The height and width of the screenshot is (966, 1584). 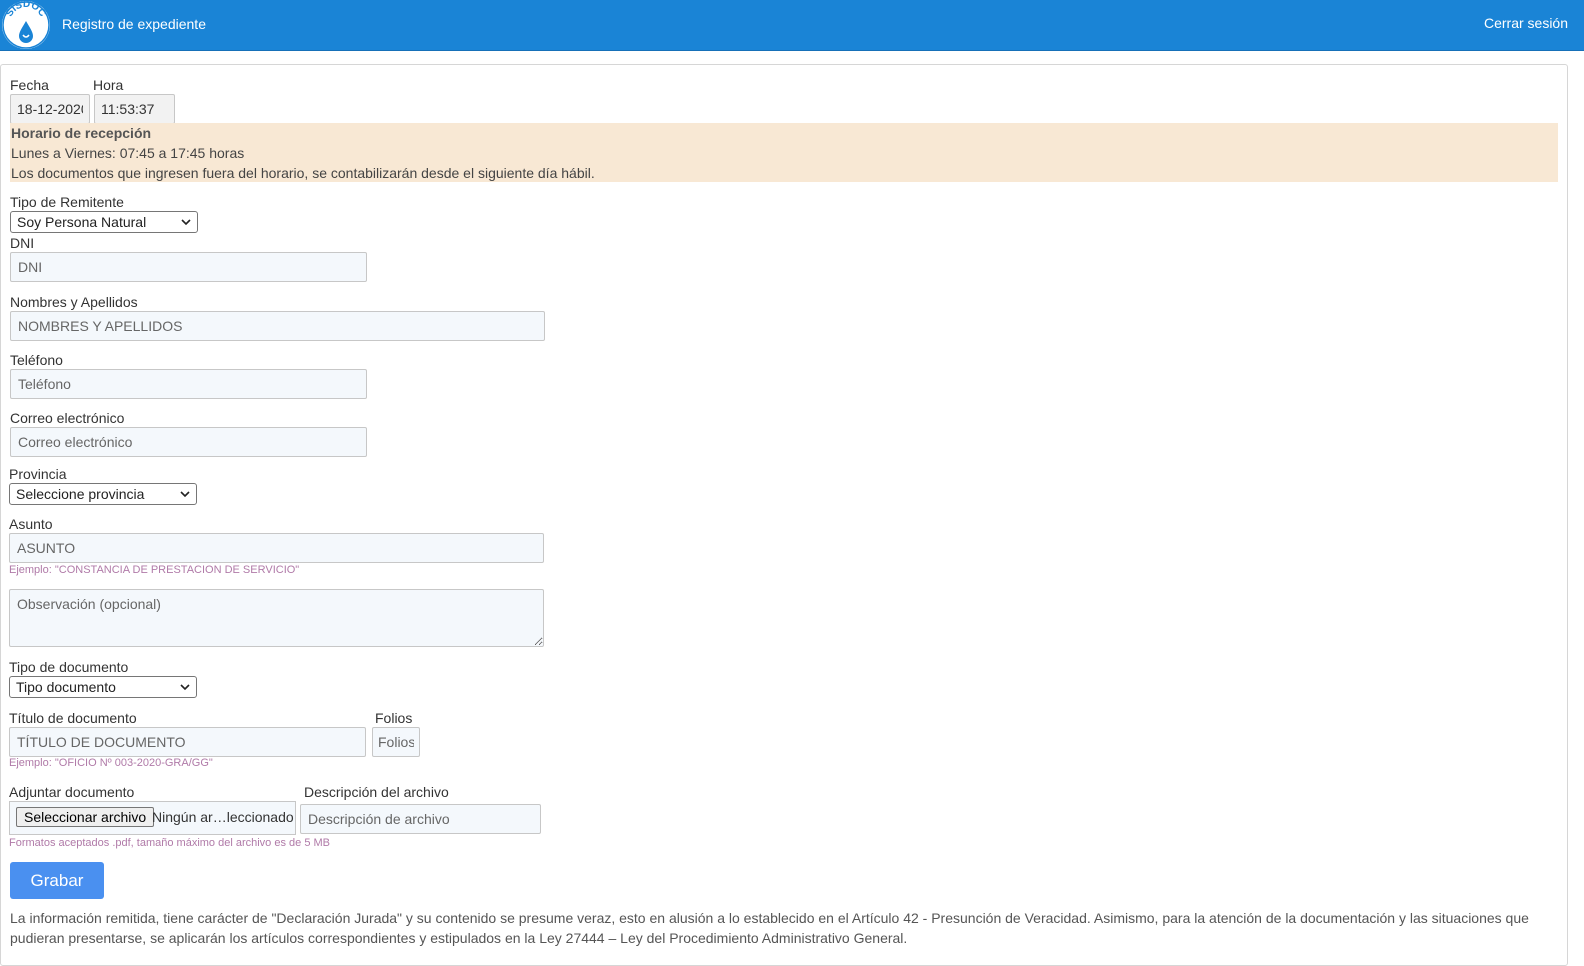 I want to click on provincia-value: Seleccione provincia, so click(x=80, y=494).